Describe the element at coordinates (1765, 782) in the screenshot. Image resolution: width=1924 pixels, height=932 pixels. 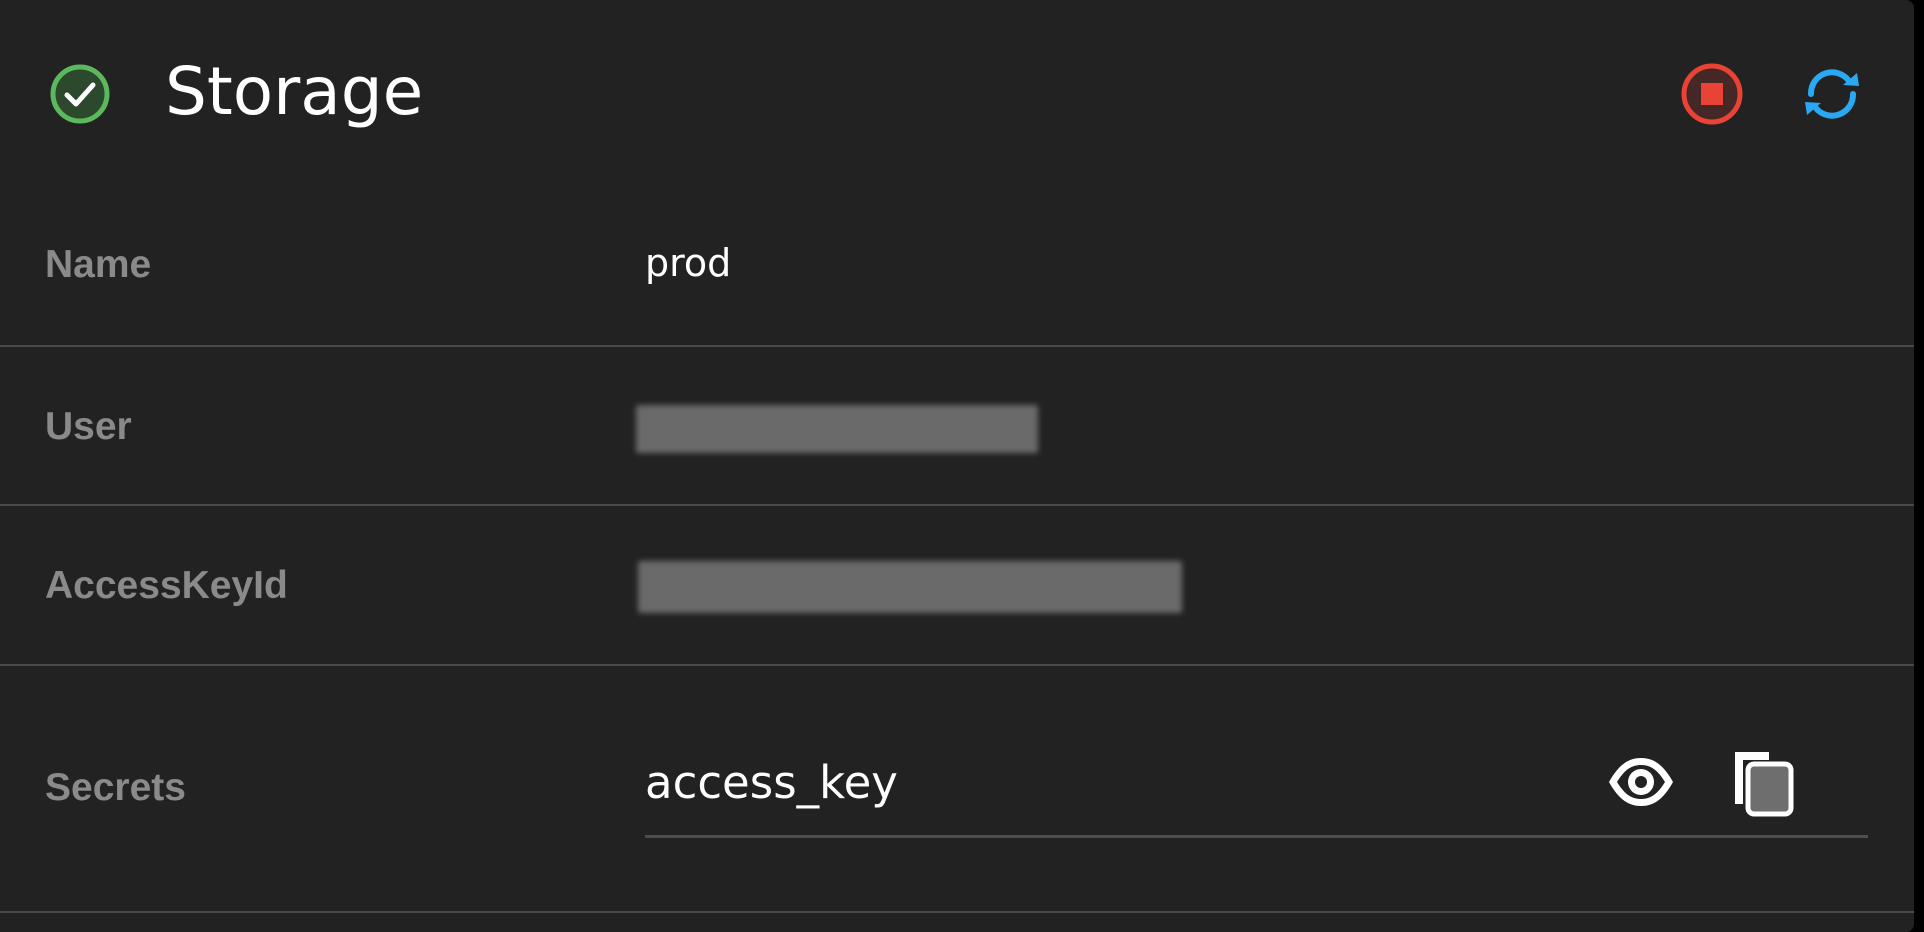
I see `copy-icon` at that location.